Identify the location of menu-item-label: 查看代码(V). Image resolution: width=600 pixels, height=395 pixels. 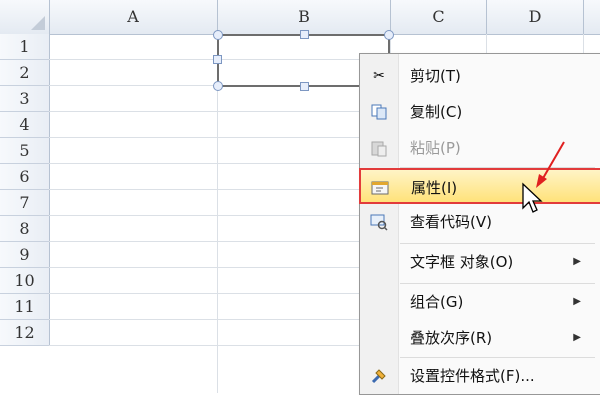
(451, 222).